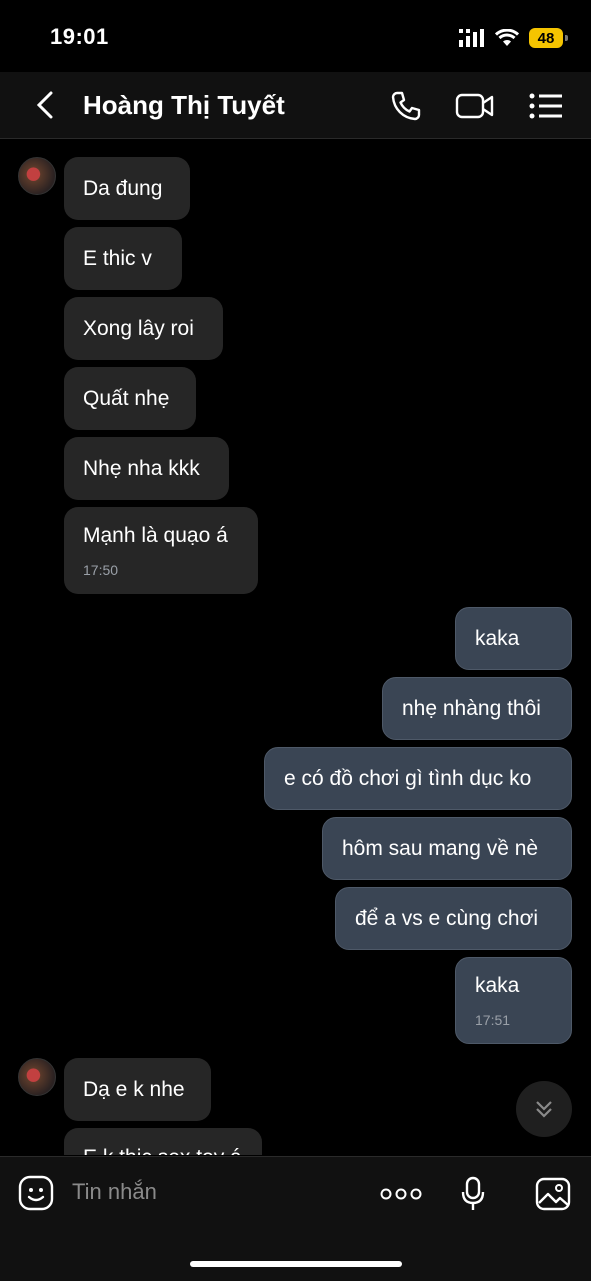 This screenshot has height=1281, width=591. I want to click on list-menu-icon, so click(545, 106).